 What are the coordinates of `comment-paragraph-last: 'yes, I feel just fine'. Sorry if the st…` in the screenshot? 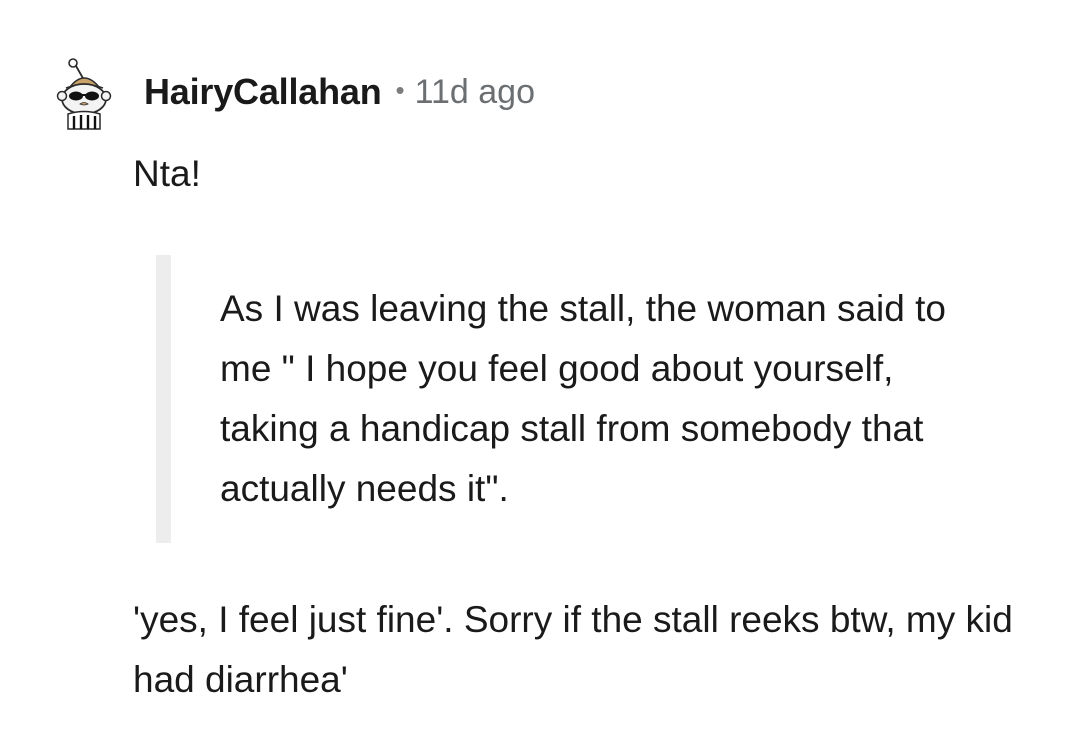 It's located at (573, 649).